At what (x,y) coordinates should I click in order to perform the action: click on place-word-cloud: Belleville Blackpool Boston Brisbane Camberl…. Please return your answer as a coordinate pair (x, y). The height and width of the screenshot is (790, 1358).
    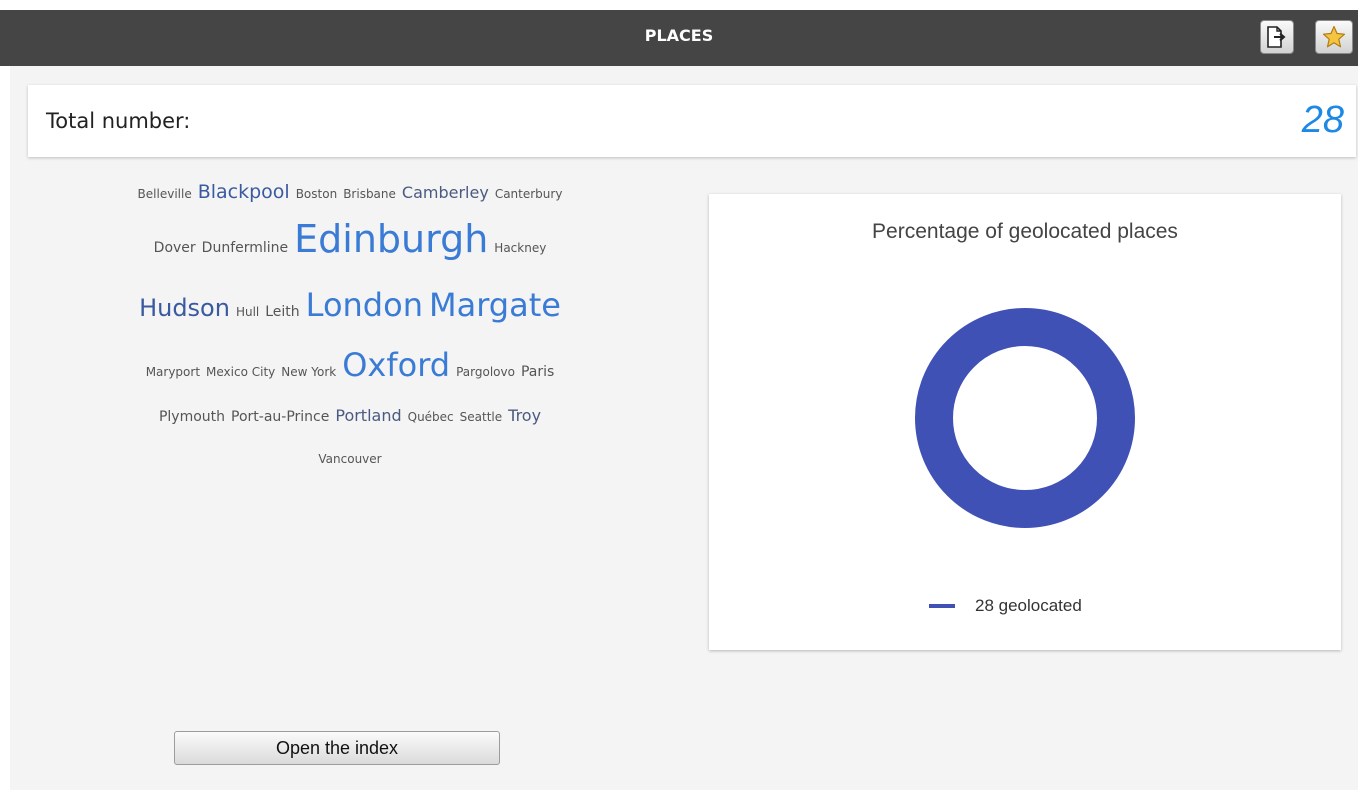
    Looking at the image, I should click on (350, 327).